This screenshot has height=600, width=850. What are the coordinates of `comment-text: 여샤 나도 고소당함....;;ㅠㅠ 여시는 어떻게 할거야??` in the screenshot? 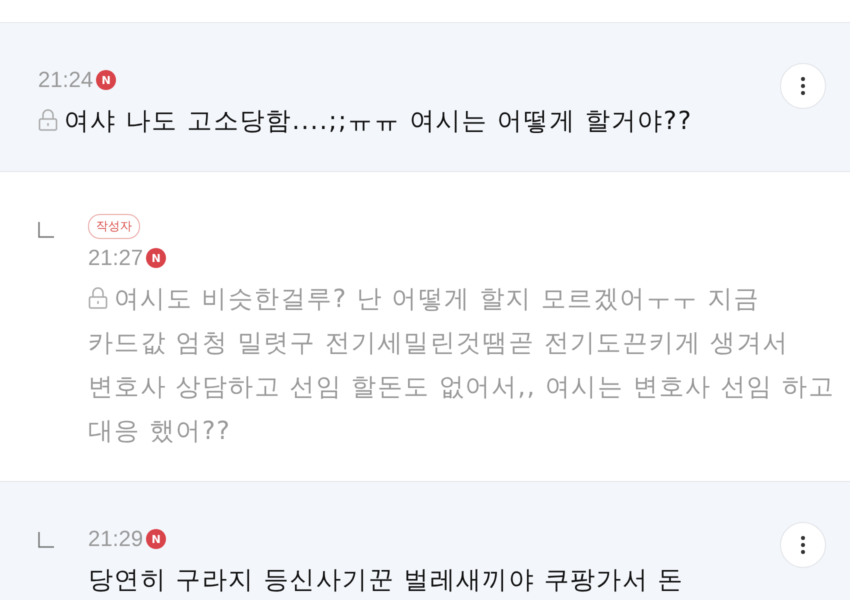 It's located at (440, 121).